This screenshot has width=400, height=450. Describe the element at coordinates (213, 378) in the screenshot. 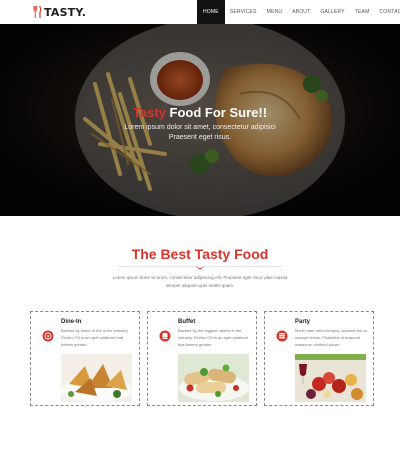

I see `wraps-photo` at that location.